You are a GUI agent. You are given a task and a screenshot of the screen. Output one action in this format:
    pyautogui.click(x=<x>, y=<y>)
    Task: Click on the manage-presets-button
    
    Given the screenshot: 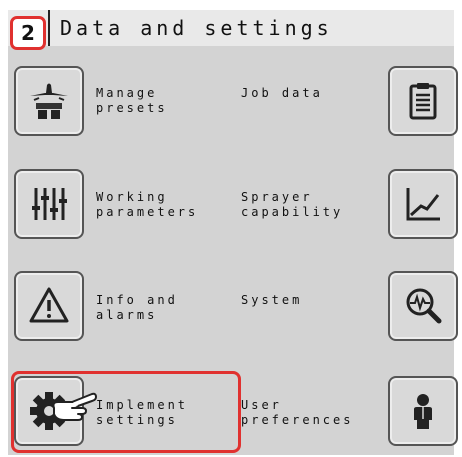 What is the action you would take?
    pyautogui.click(x=49, y=101)
    